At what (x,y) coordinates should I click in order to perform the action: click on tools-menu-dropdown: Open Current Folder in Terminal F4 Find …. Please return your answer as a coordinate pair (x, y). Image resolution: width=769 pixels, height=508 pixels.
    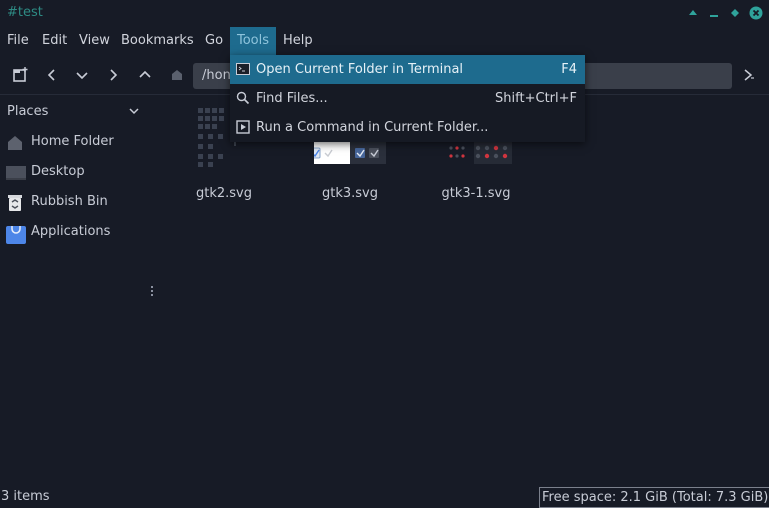
    Looking at the image, I should click on (407, 98).